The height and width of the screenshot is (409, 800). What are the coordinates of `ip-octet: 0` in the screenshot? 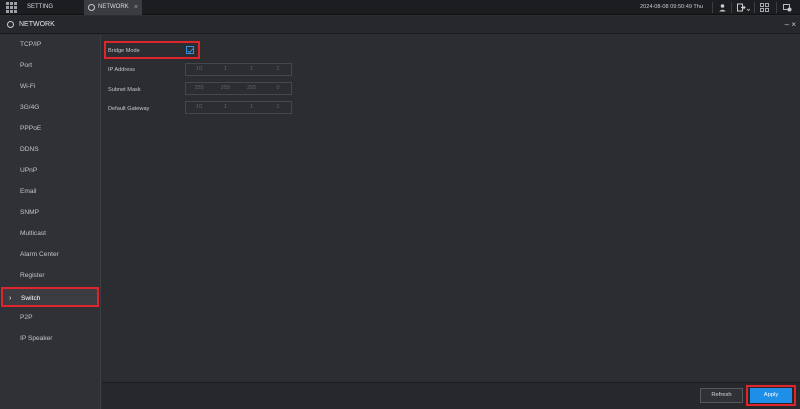 It's located at (278, 88).